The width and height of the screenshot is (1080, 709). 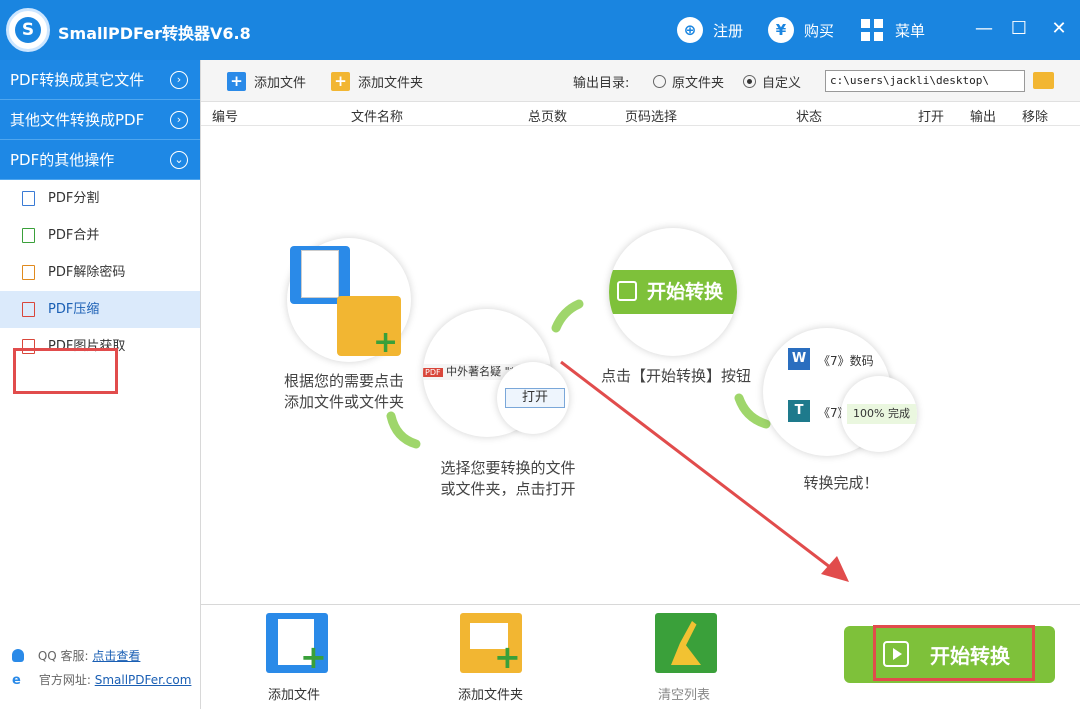 I want to click on add-file-big-button: +, so click(x=297, y=643).